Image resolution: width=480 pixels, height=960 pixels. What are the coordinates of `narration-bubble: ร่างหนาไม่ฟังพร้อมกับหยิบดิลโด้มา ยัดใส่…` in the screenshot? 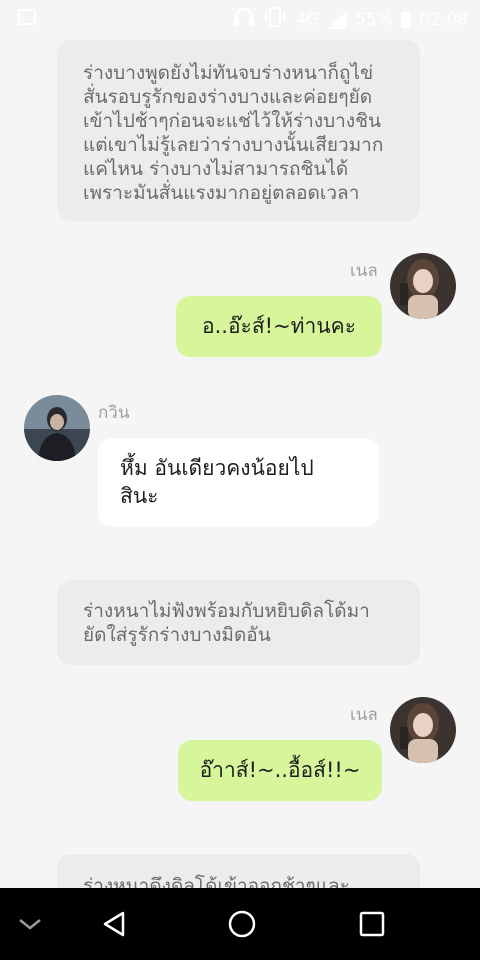 It's located at (238, 622).